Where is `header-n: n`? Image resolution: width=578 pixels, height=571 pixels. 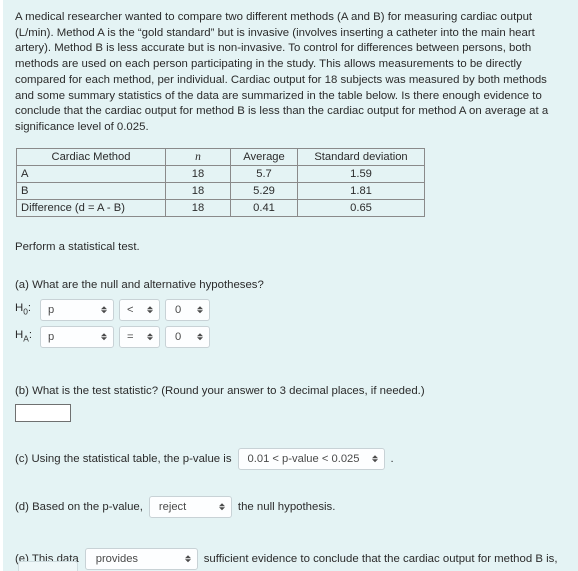
header-n: n is located at coordinates (198, 156).